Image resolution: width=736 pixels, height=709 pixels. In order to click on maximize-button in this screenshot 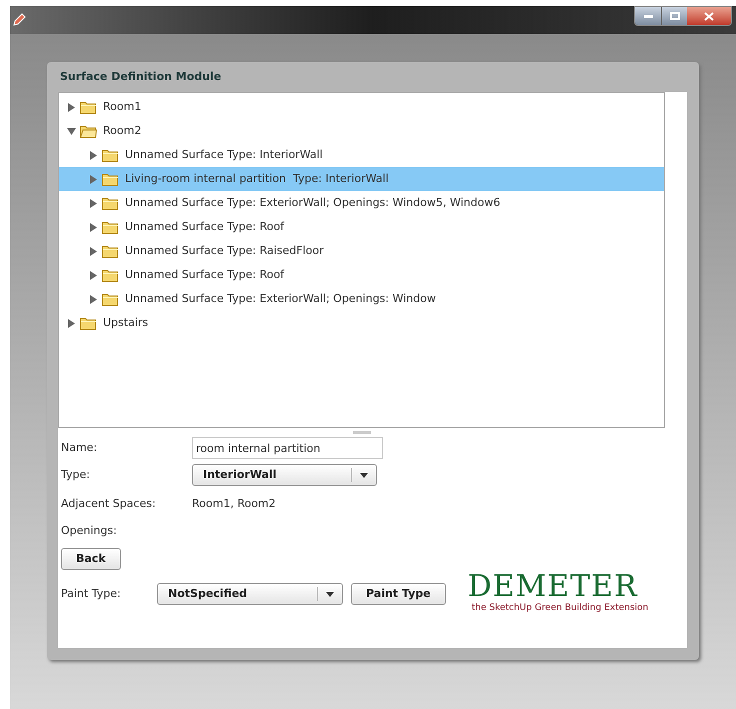, I will do `click(674, 16)`.